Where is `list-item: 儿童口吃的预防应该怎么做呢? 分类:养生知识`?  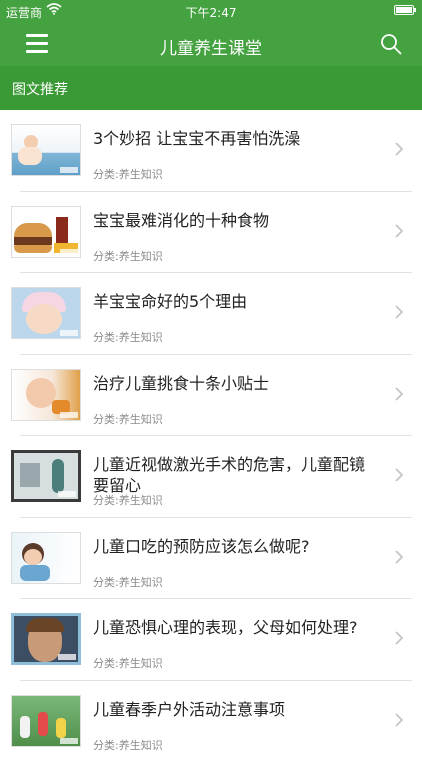 list-item: 儿童口吃的预防应该怎么做呢? 分类:养生知识 is located at coordinates (211, 559).